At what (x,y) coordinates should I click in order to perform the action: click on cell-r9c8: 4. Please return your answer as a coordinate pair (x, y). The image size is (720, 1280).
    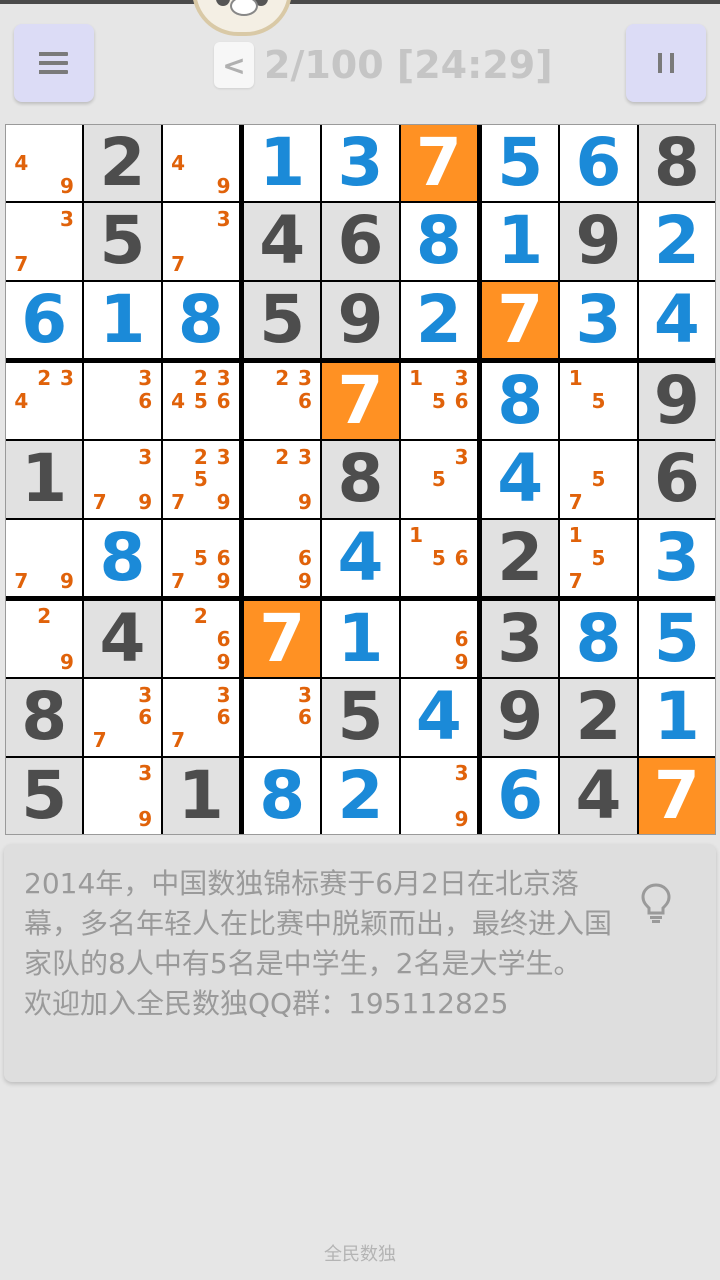
    Looking at the image, I should click on (598, 795).